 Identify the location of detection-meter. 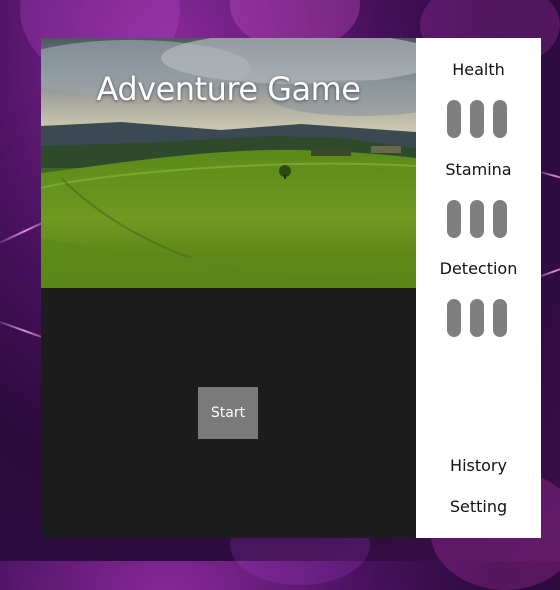
(477, 318).